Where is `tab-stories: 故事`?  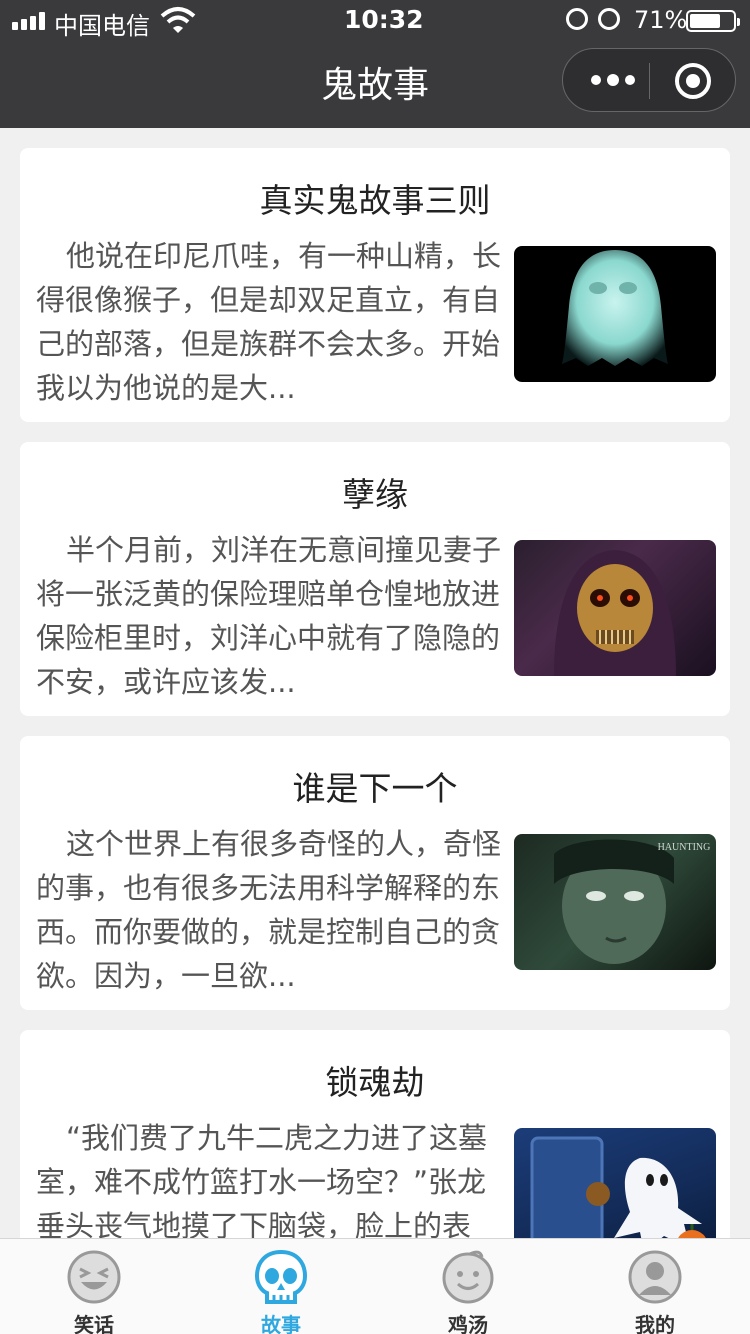
tab-stories: 故事 is located at coordinates (281, 1286).